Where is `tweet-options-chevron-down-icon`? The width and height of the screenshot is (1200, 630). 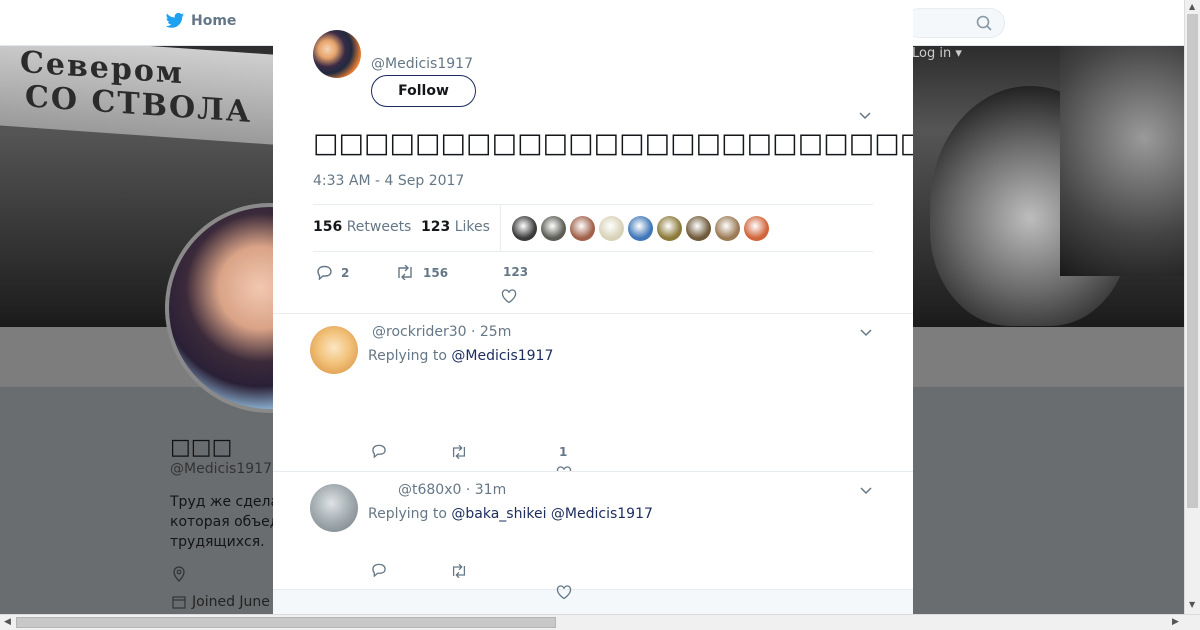 tweet-options-chevron-down-icon is located at coordinates (865, 116).